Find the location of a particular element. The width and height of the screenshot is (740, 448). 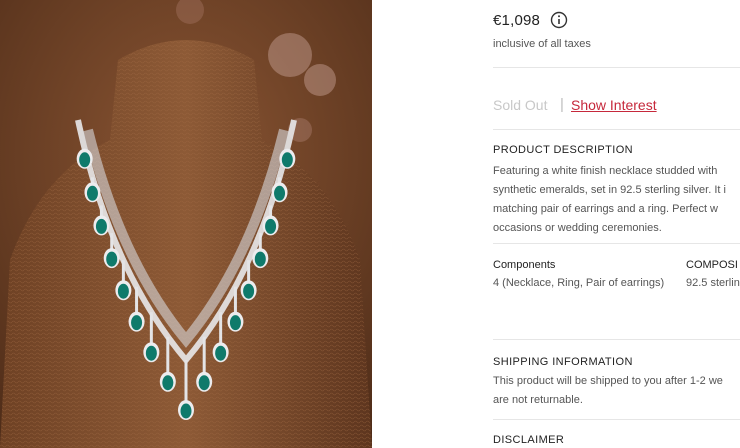

components-value: 4 (Necklace, Ring, Pair of earrings) is located at coordinates (579, 283).